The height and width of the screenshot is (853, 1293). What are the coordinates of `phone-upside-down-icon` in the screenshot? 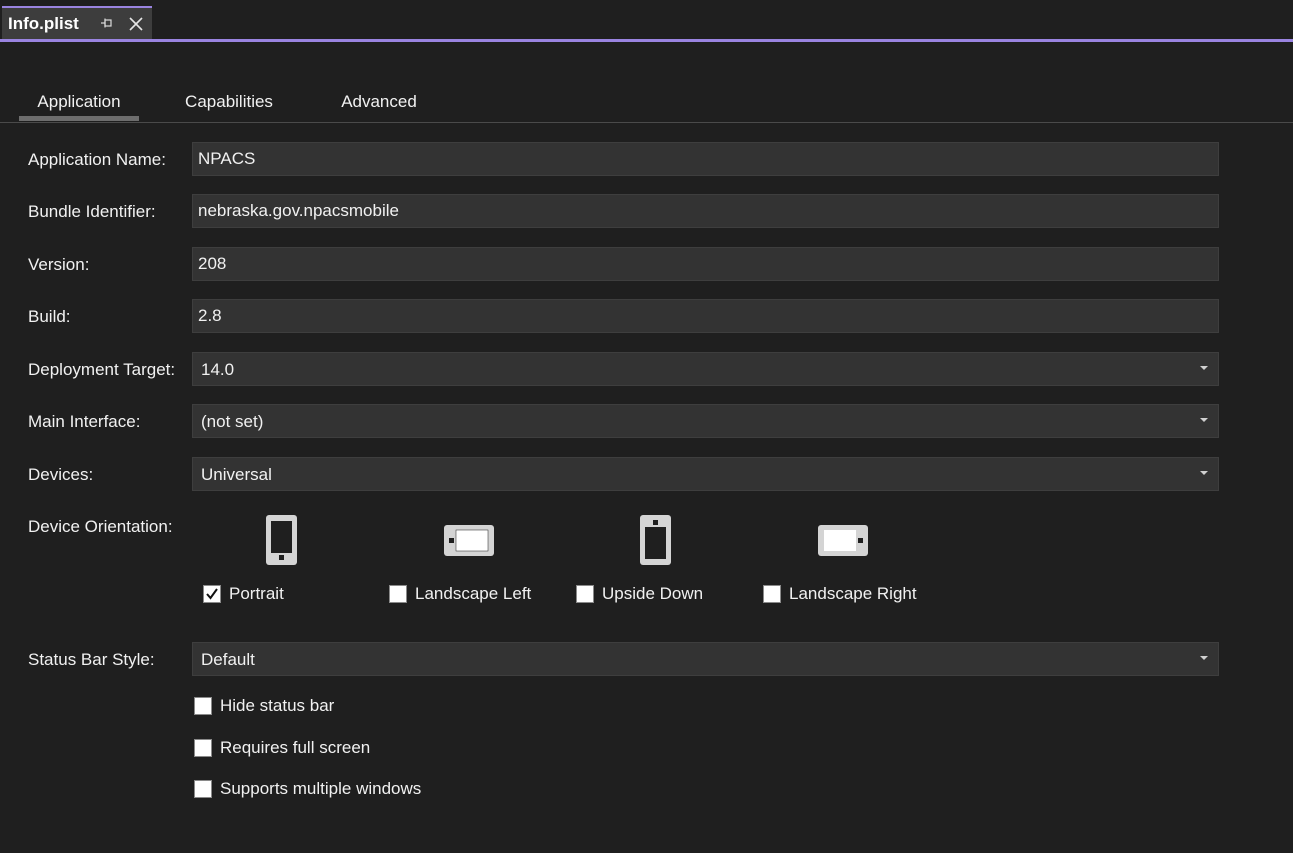 It's located at (655, 542).